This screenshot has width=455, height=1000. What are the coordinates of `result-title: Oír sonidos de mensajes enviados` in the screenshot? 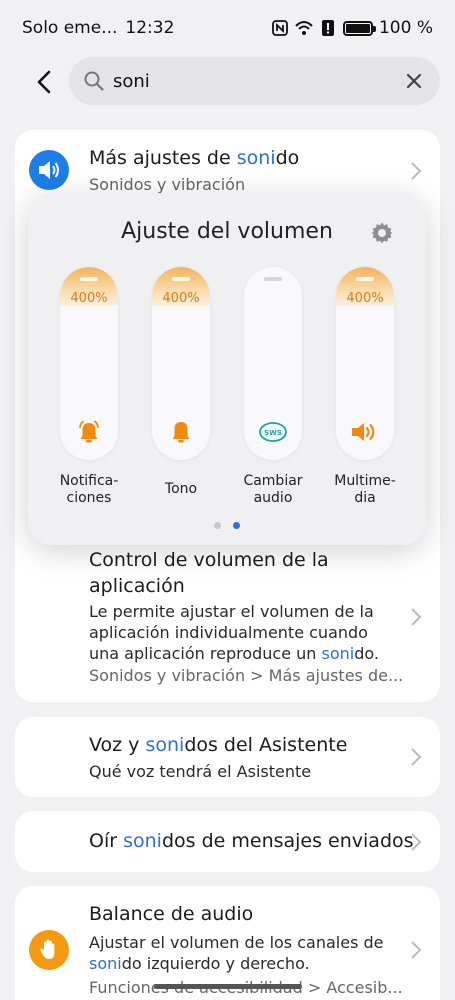 It's located at (251, 841).